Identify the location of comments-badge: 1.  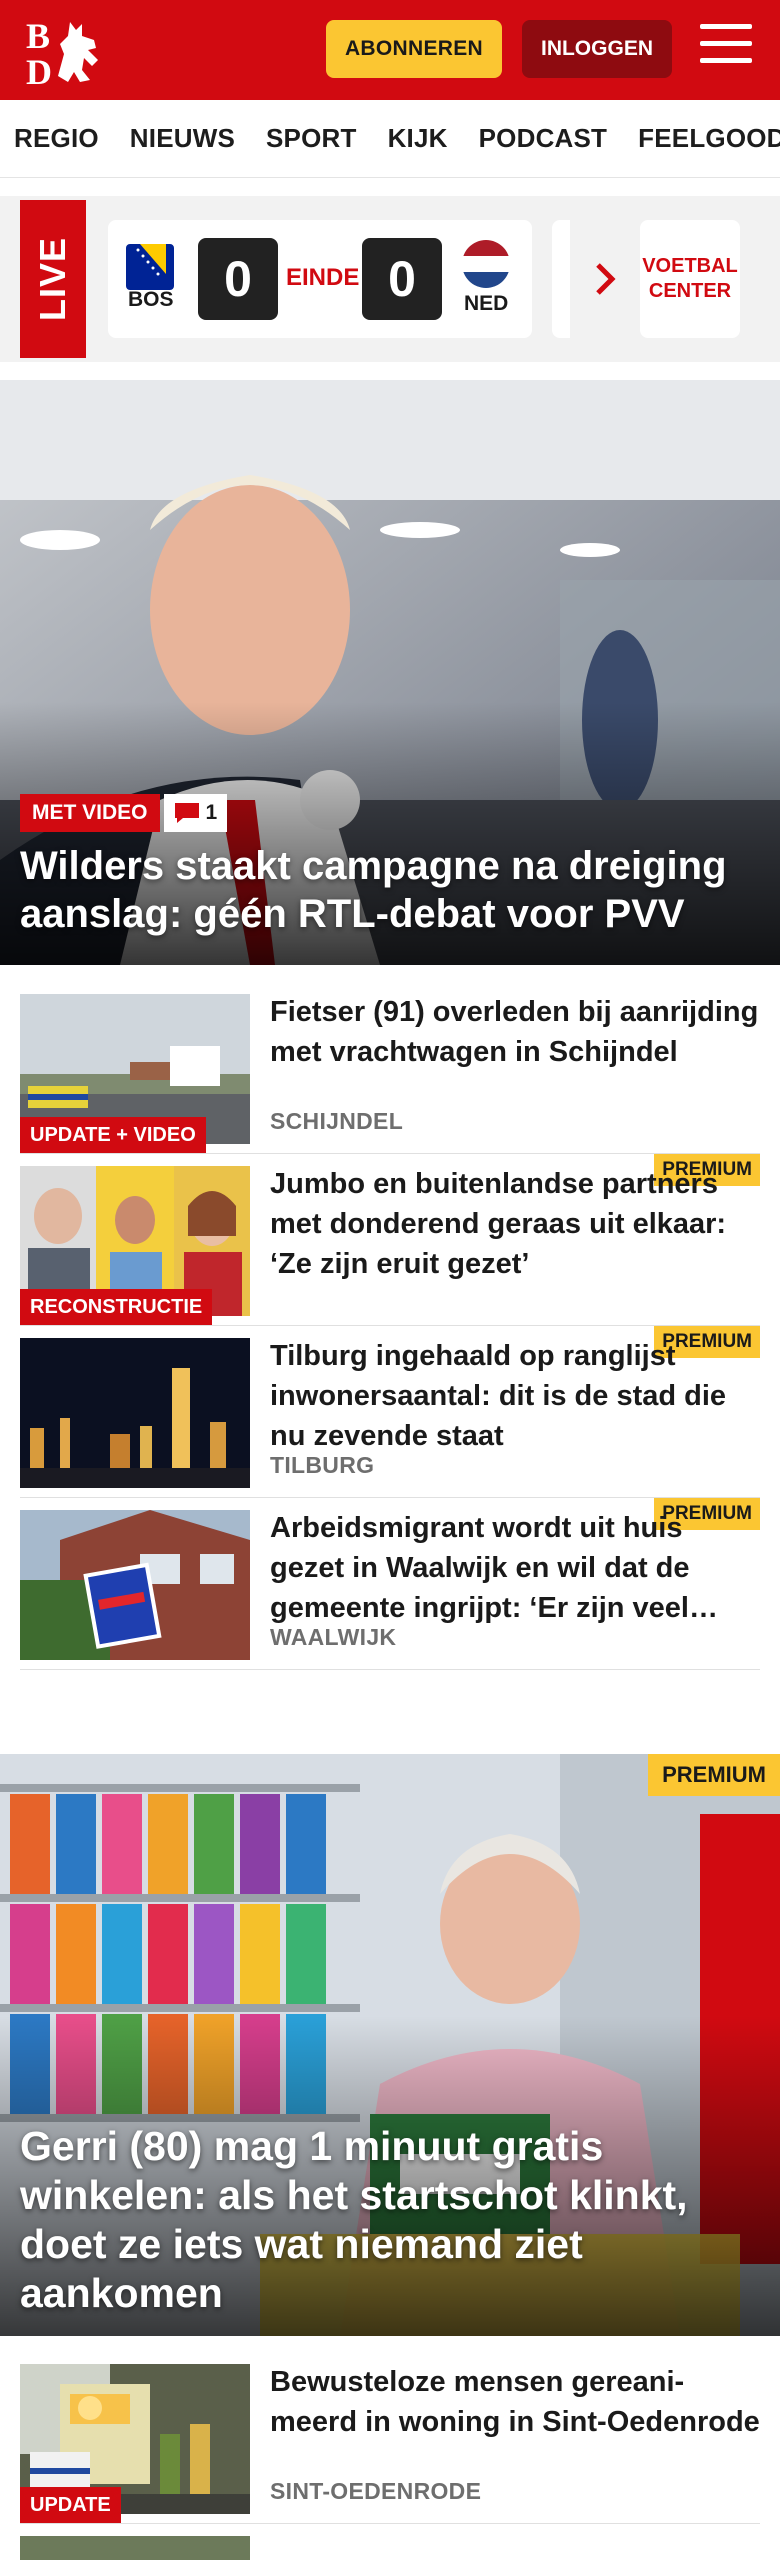
(195, 813).